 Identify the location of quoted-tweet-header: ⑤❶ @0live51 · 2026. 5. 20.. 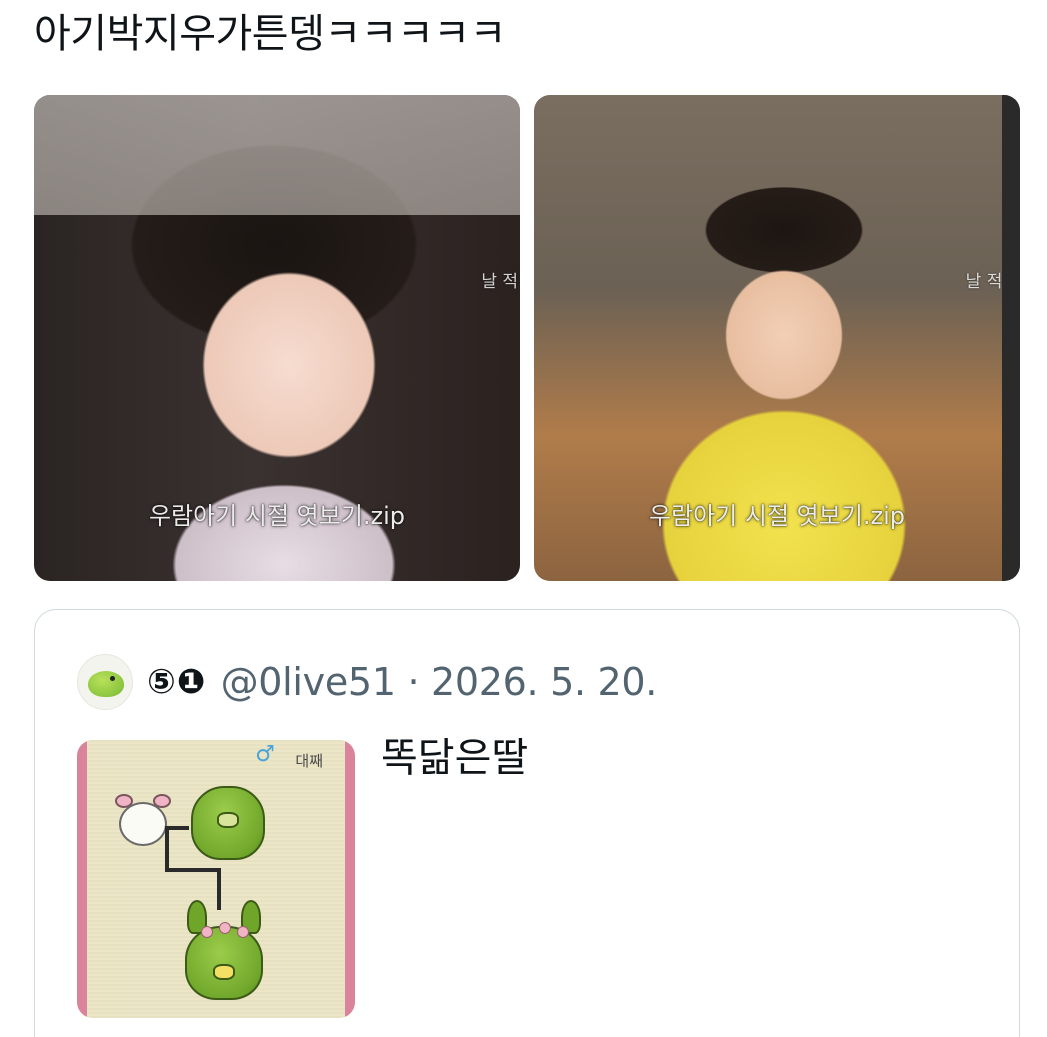
(367, 682).